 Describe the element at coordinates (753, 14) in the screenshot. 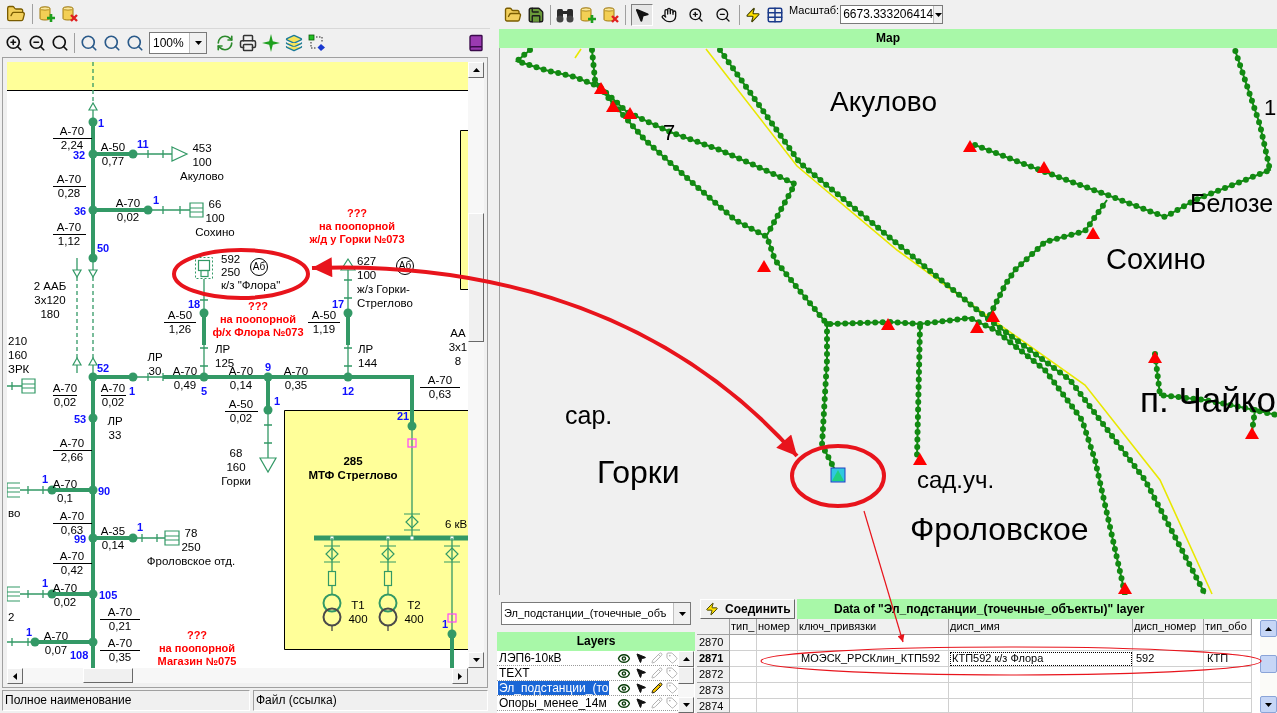

I see `lightning-icon` at that location.